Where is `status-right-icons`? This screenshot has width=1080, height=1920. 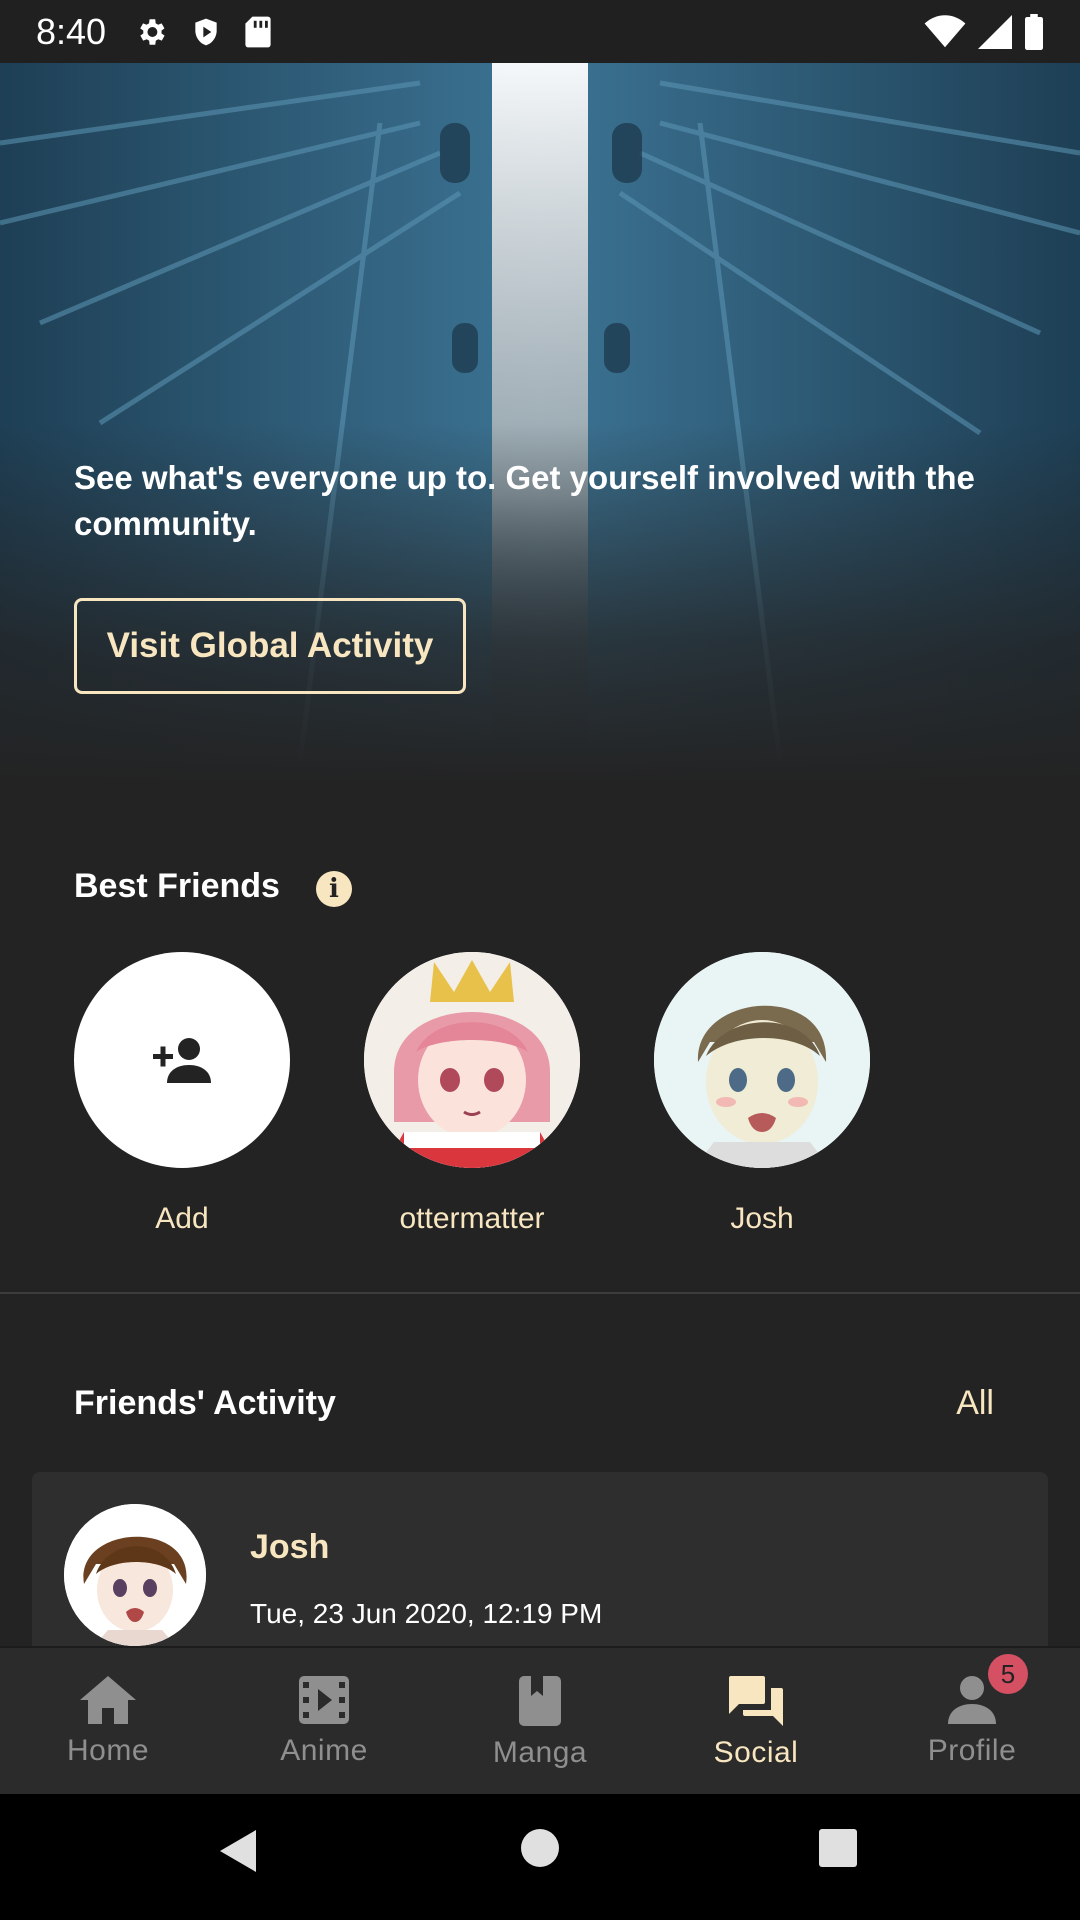 status-right-icons is located at coordinates (984, 31).